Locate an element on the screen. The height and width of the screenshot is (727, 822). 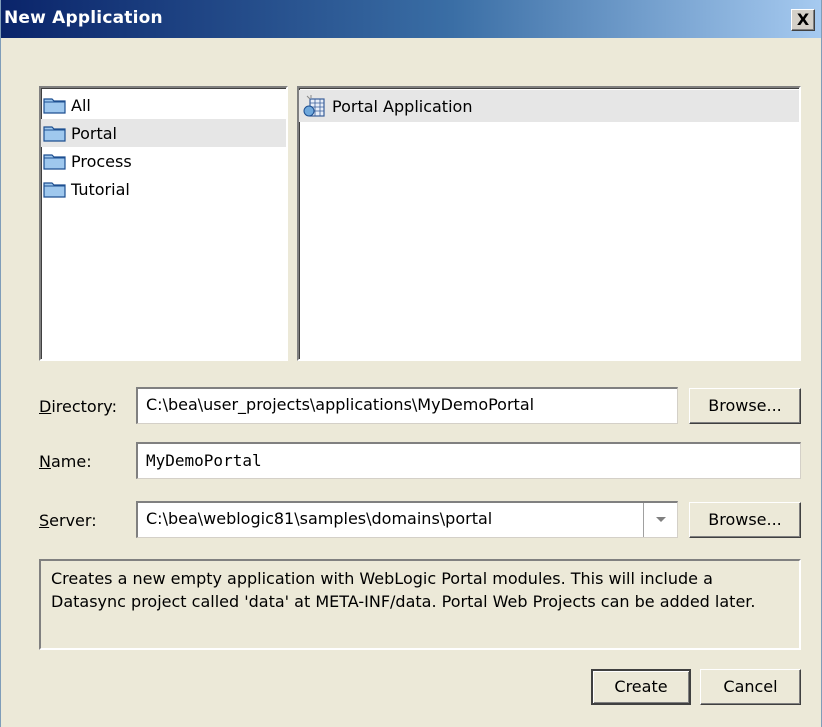
portal-application-icon is located at coordinates (314, 106).